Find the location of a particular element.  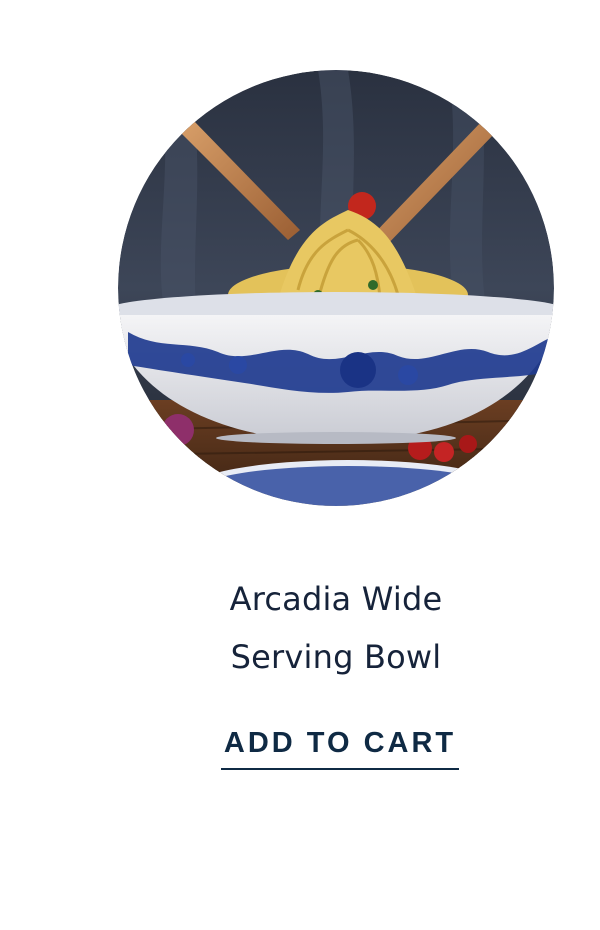

product-title-line-1: Arcadia Wide is located at coordinates (336, 599).